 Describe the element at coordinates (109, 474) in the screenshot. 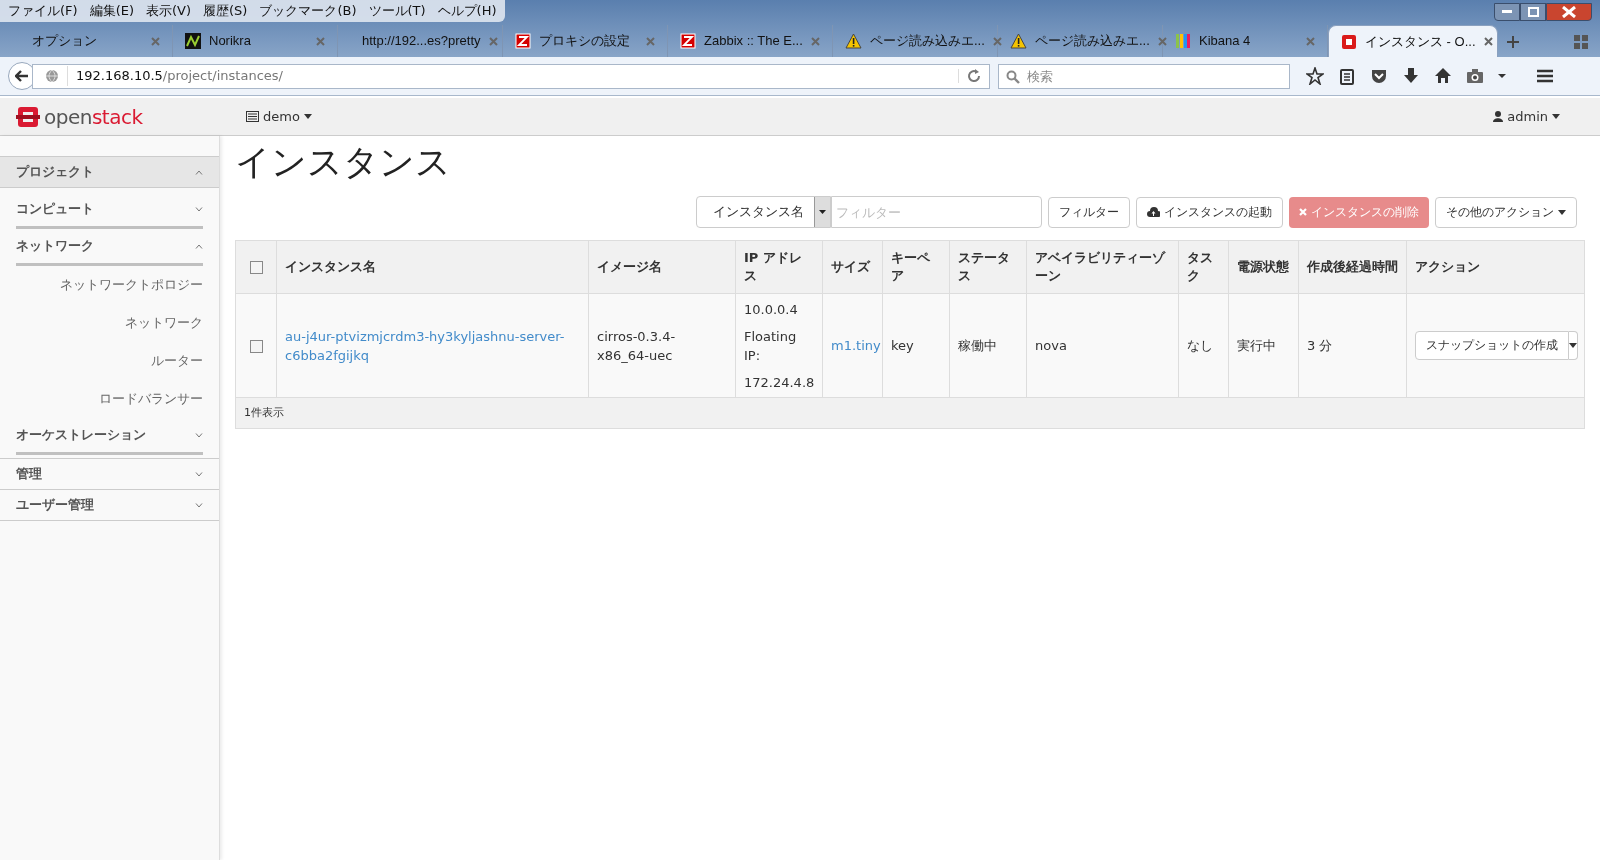

I see `sidebar-panel-header: 管理` at that location.